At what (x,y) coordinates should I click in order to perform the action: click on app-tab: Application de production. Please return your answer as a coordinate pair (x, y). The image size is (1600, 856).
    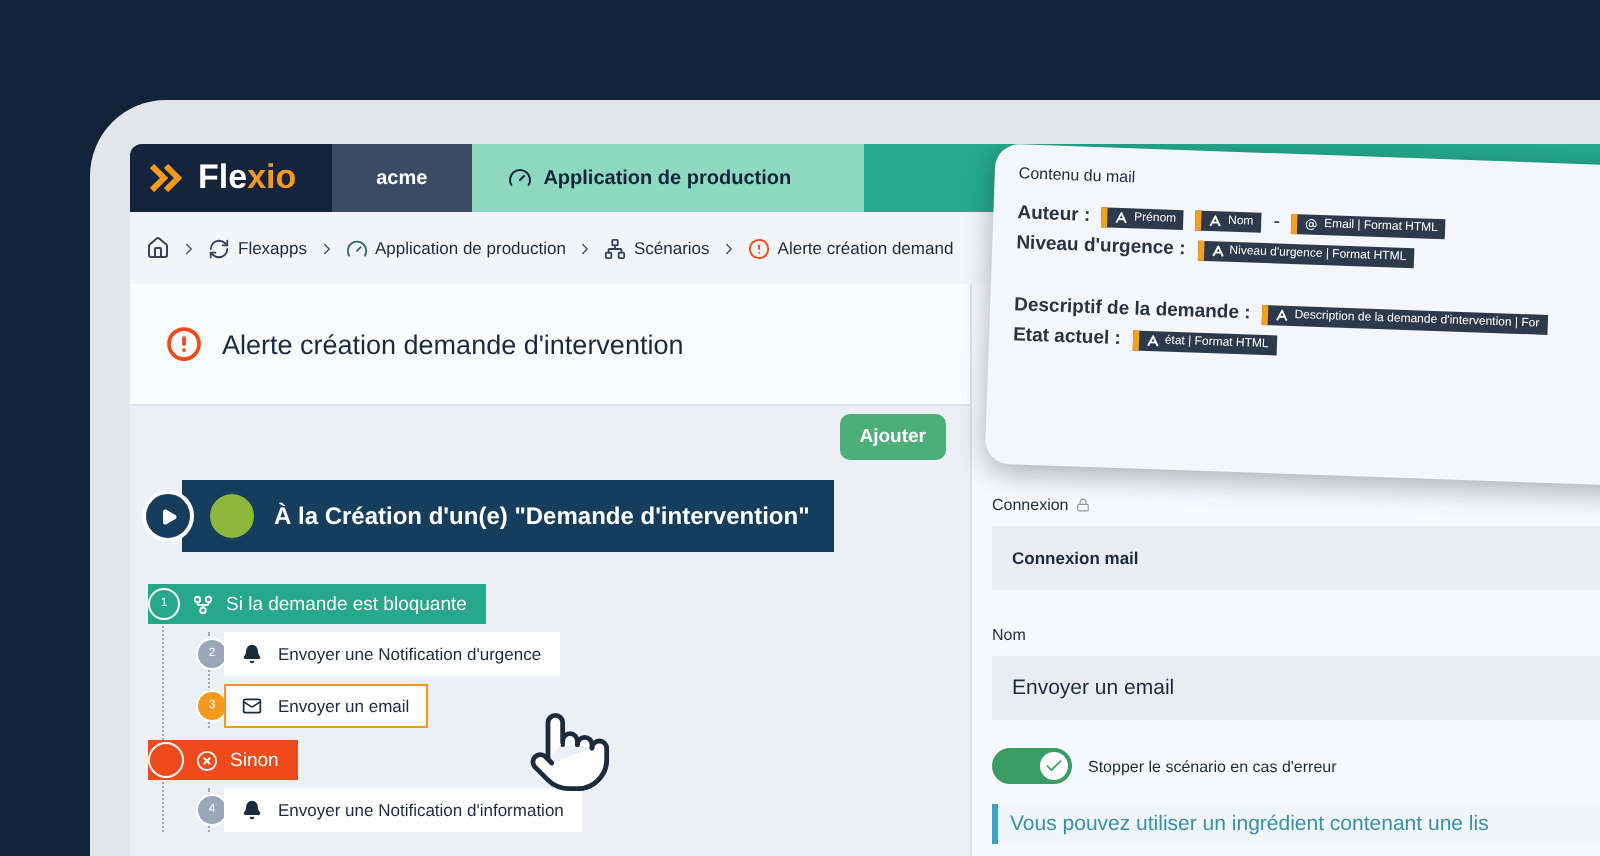
    Looking at the image, I should click on (667, 178).